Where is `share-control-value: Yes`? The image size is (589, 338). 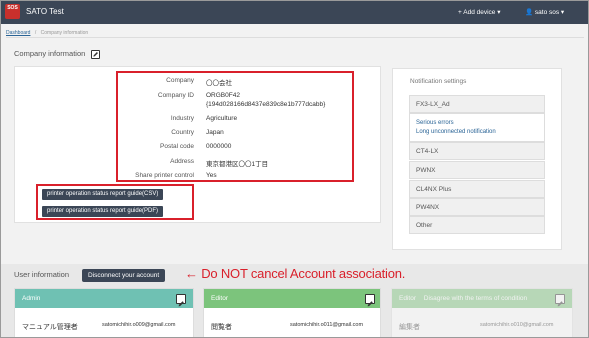
share-control-value: Yes is located at coordinates (211, 175).